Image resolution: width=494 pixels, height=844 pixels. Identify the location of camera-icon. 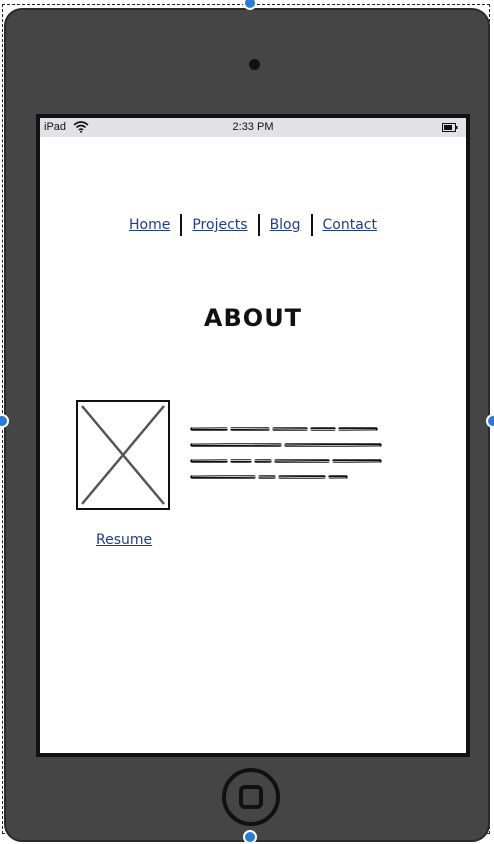
(254, 64).